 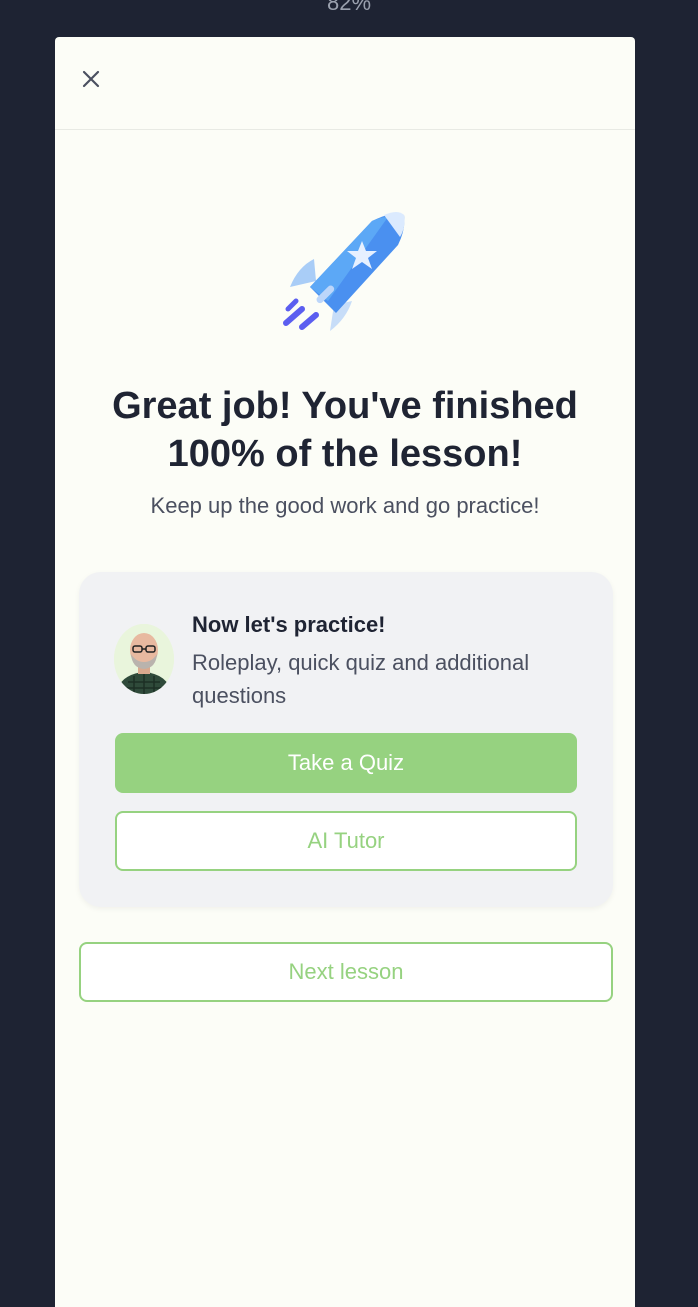 I want to click on close-icon, so click(x=91, y=79).